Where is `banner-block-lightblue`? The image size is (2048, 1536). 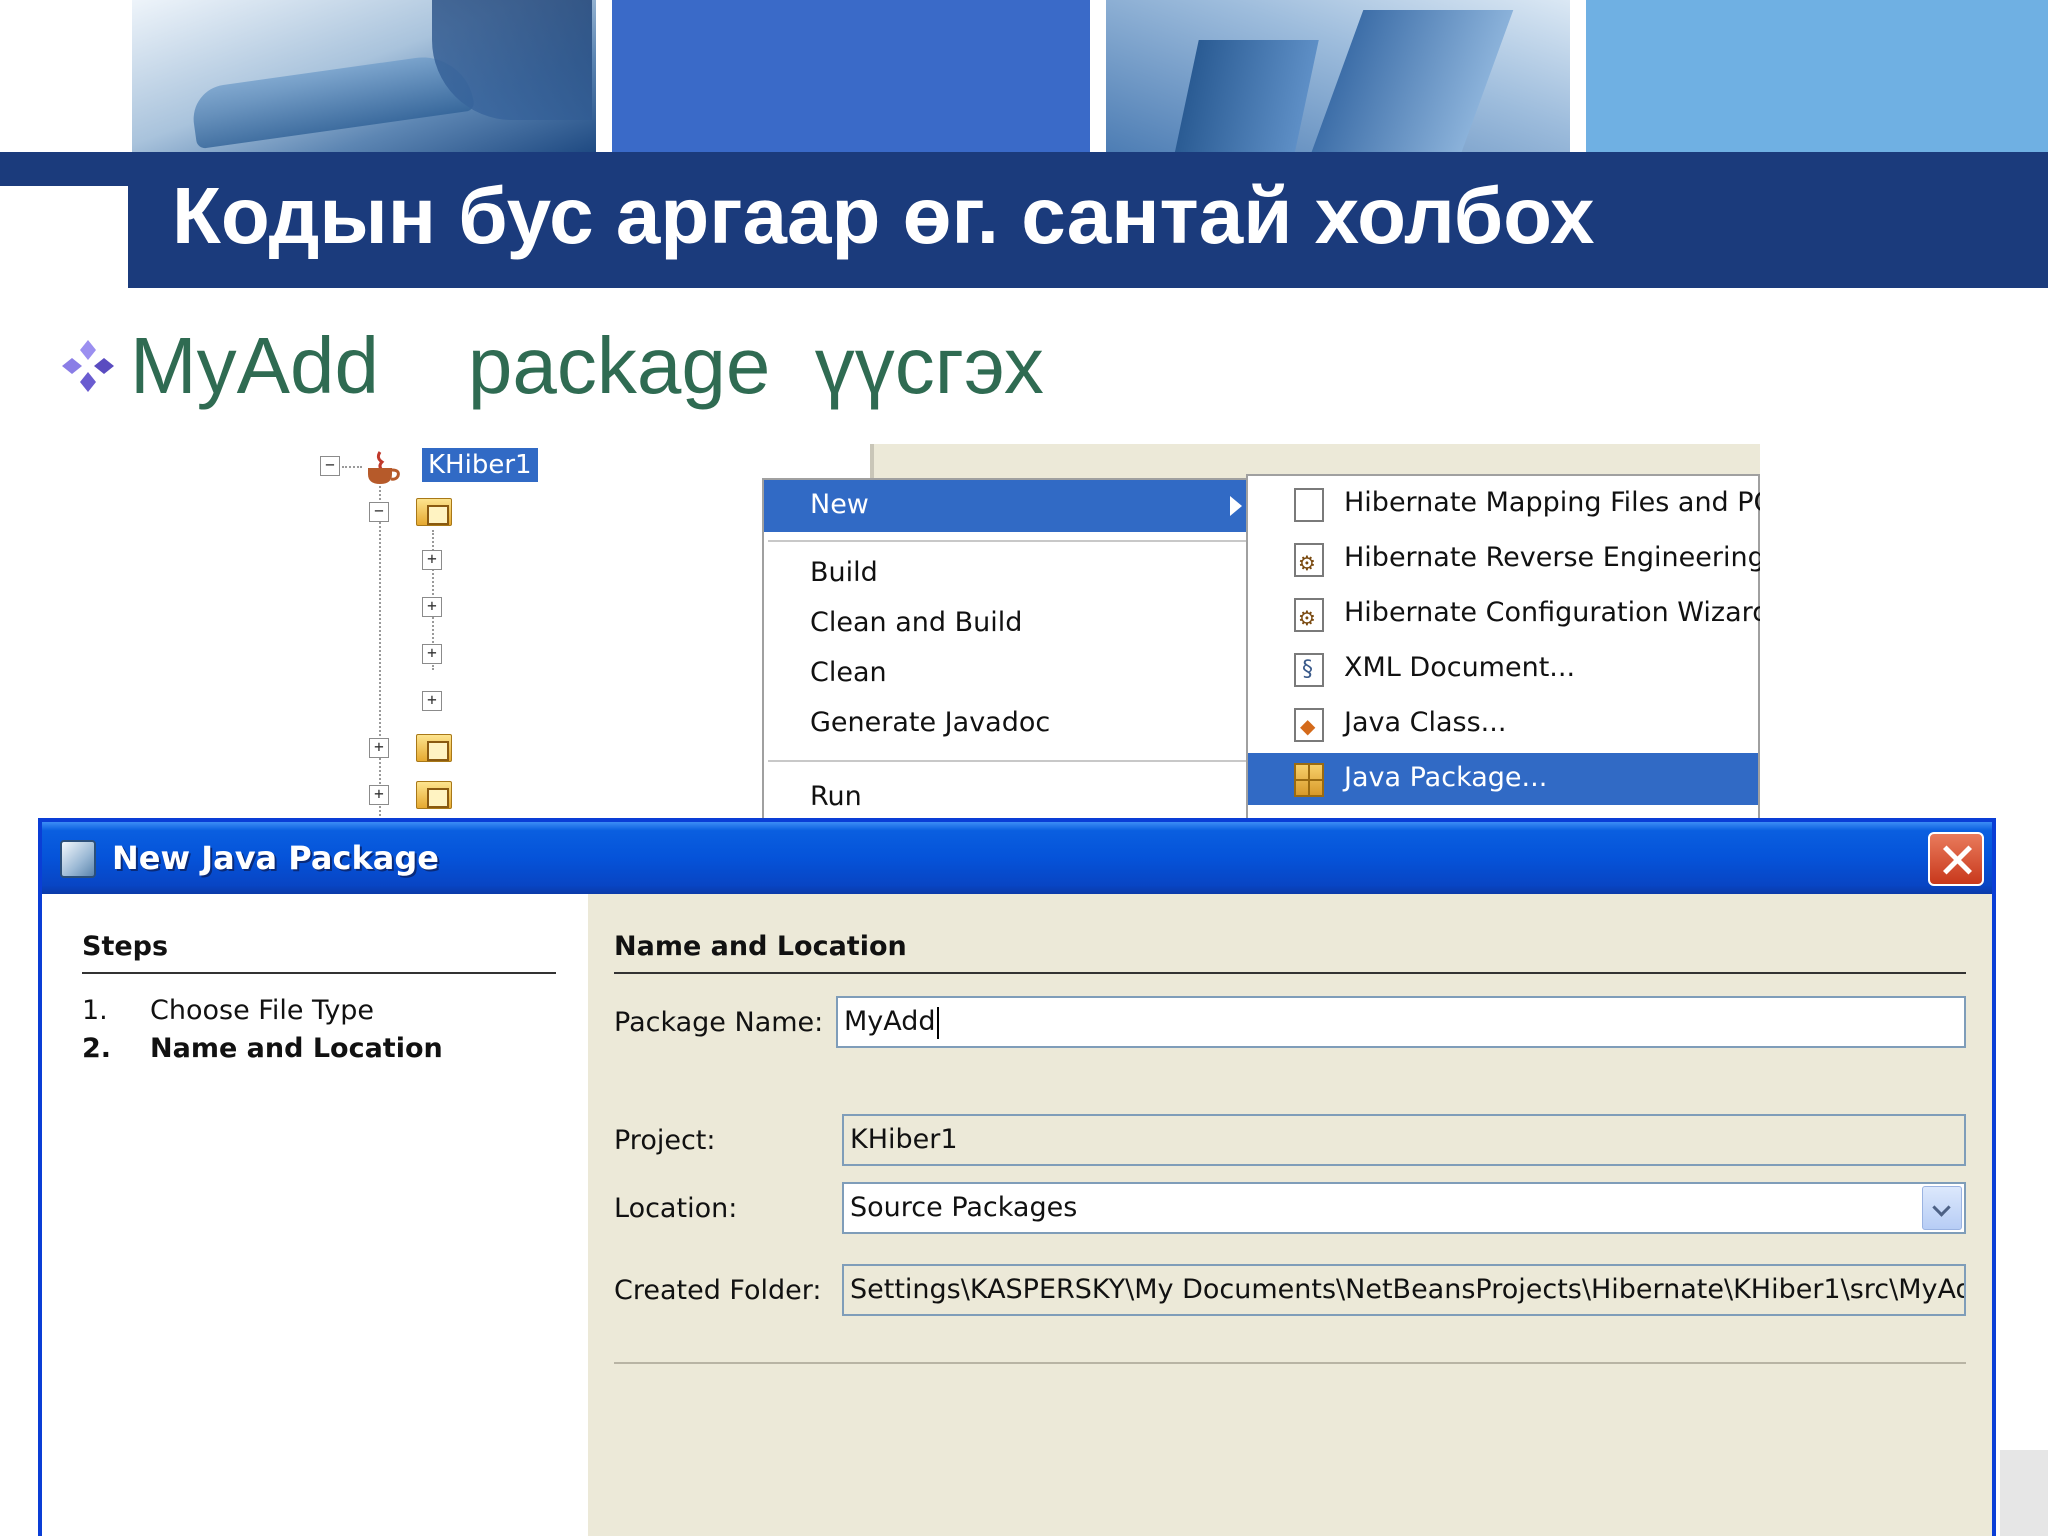
banner-block-lightblue is located at coordinates (1817, 76).